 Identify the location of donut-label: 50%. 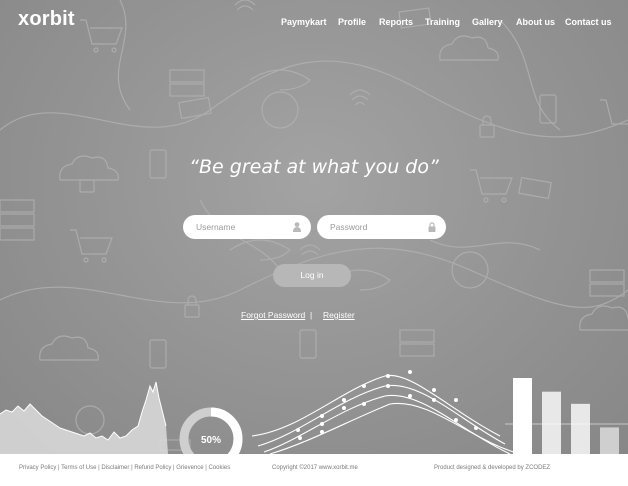
(211, 440).